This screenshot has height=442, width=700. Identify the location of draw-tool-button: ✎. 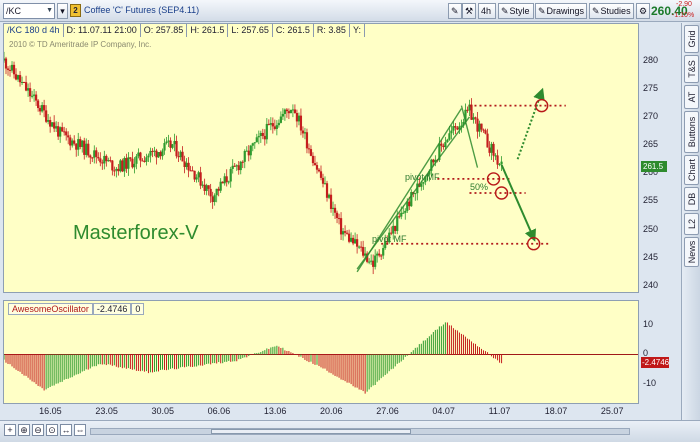
(455, 11).